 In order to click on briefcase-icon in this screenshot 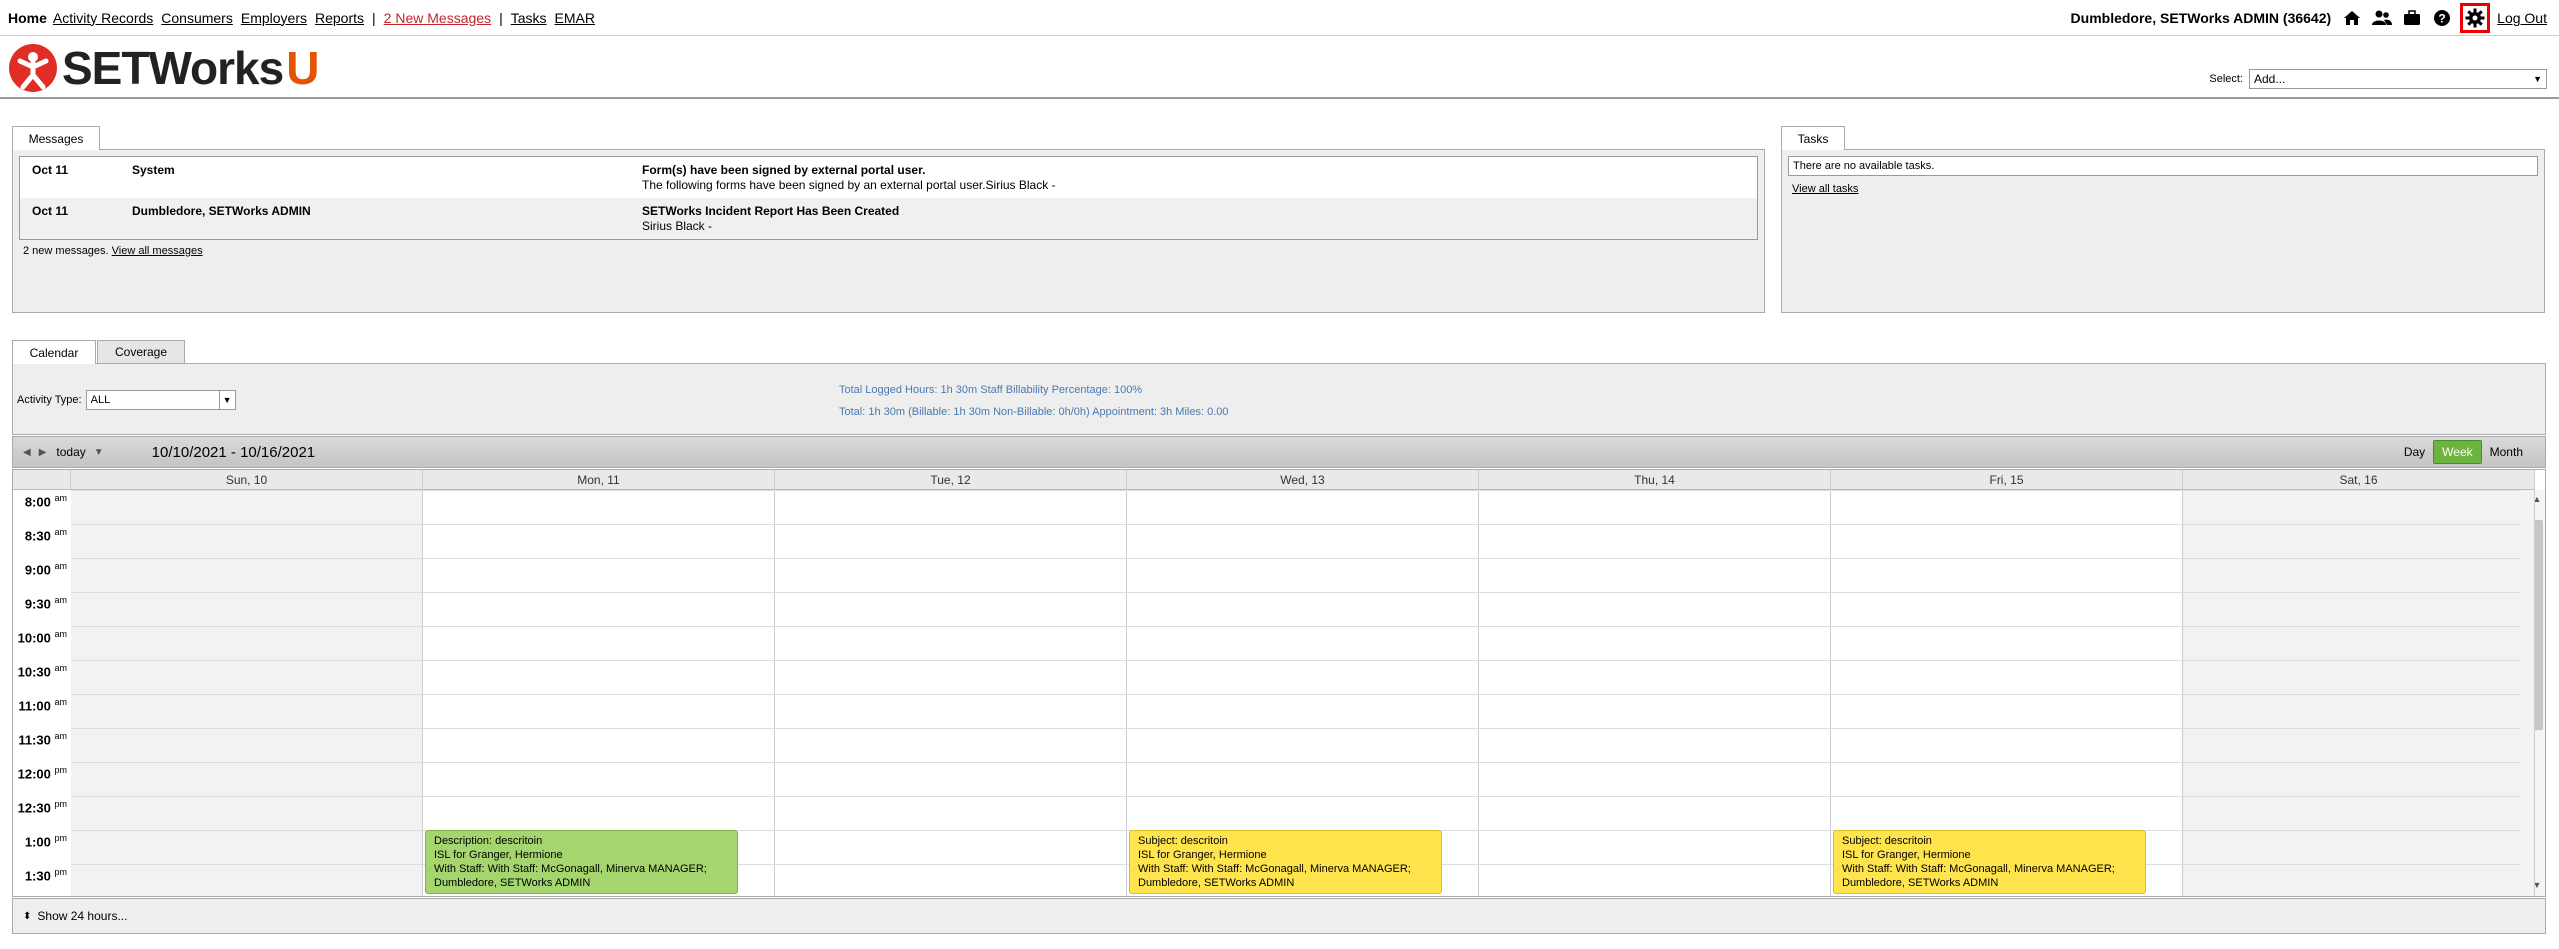, I will do `click(2412, 18)`.